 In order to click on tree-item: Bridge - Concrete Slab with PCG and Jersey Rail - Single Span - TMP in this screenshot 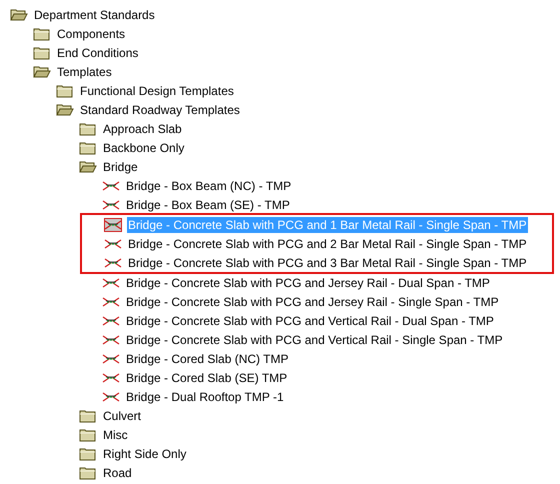, I will do `click(312, 302)`.